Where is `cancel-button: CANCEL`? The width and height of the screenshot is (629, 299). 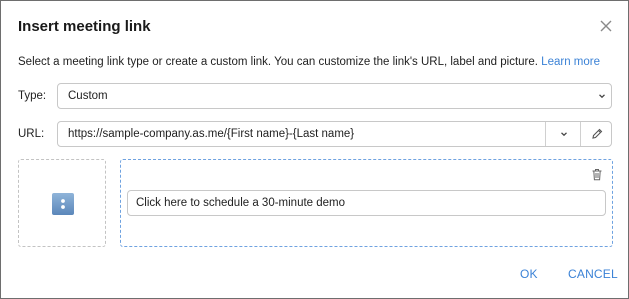
cancel-button: CANCEL is located at coordinates (593, 274).